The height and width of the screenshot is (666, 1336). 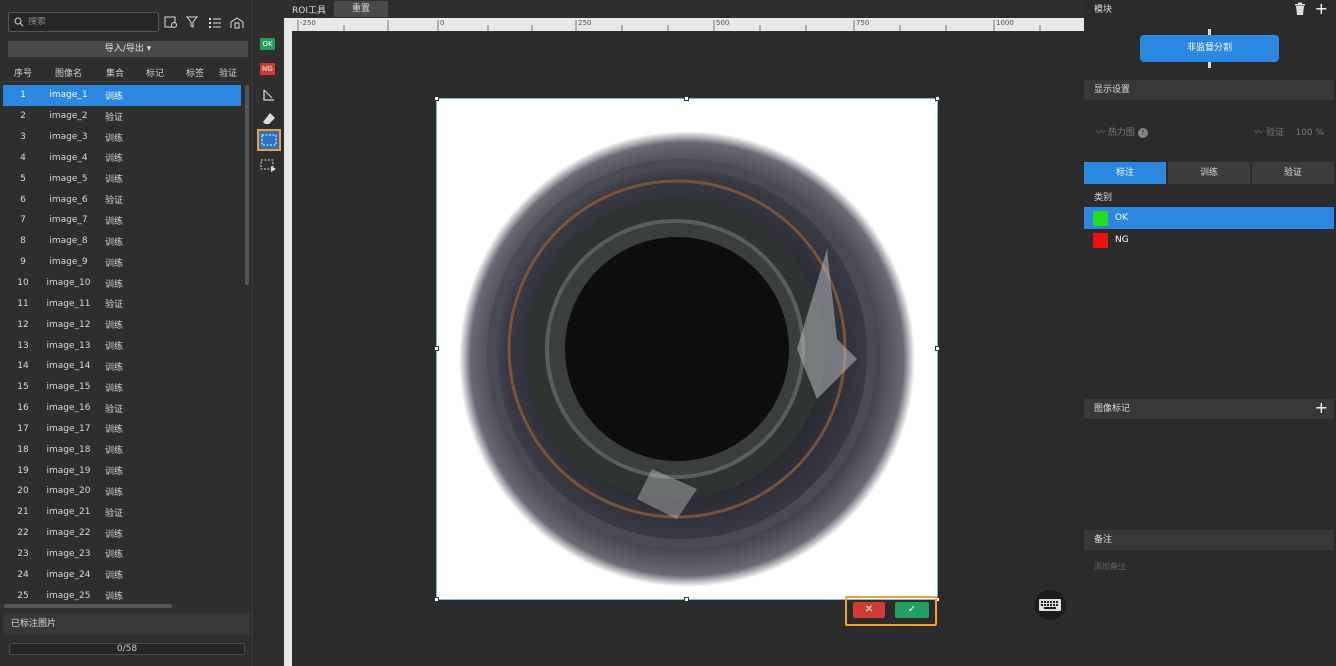 What do you see at coordinates (122, 178) in the screenshot?
I see `table-row: 5 image_5 训练` at bounding box center [122, 178].